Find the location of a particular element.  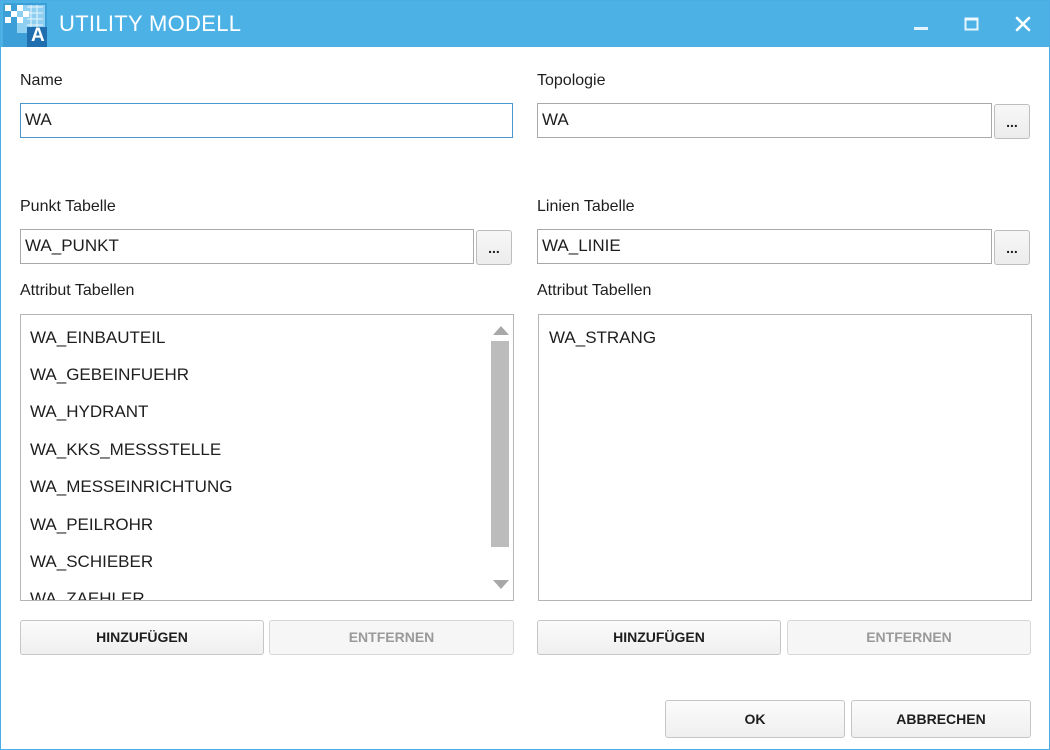

list-scrollbar is located at coordinates (501, 457).